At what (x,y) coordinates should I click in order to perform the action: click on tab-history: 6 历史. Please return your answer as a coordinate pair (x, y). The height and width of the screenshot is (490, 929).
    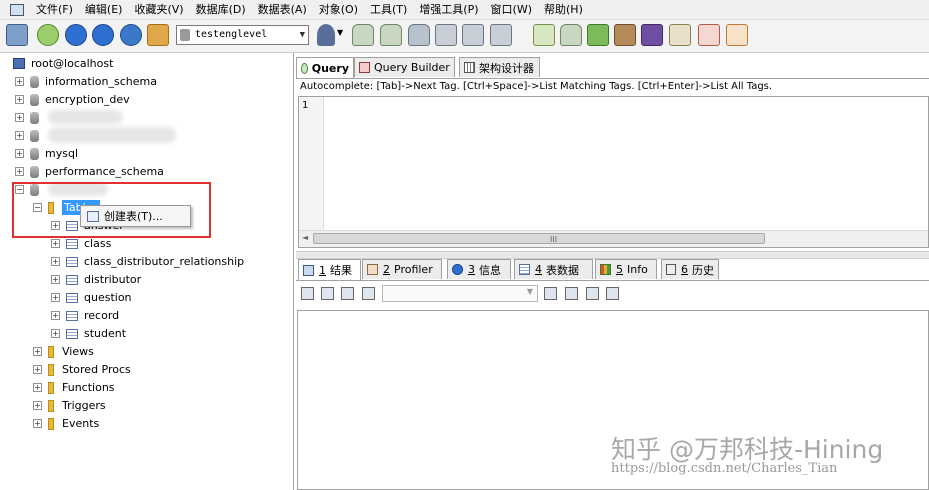
    Looking at the image, I should click on (690, 269).